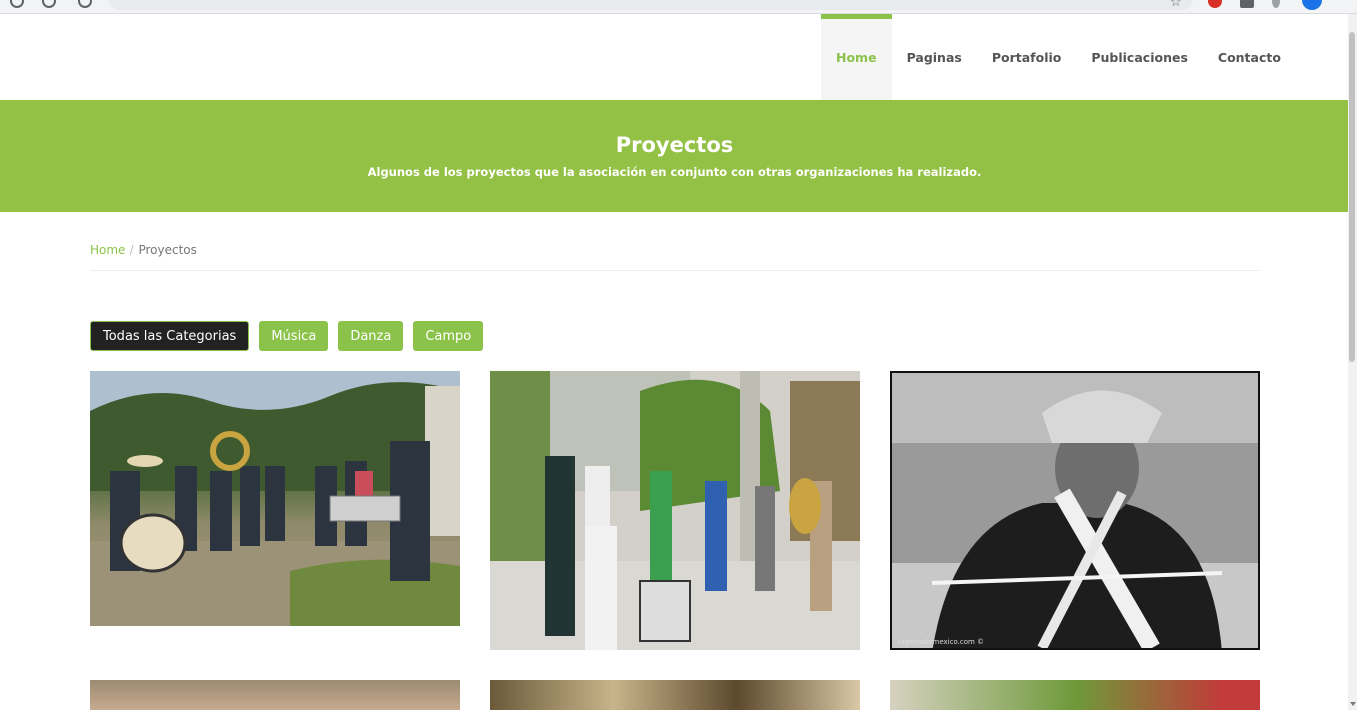  Describe the element at coordinates (1352, 197) in the screenshot. I see `scrollbar-thumb` at that location.